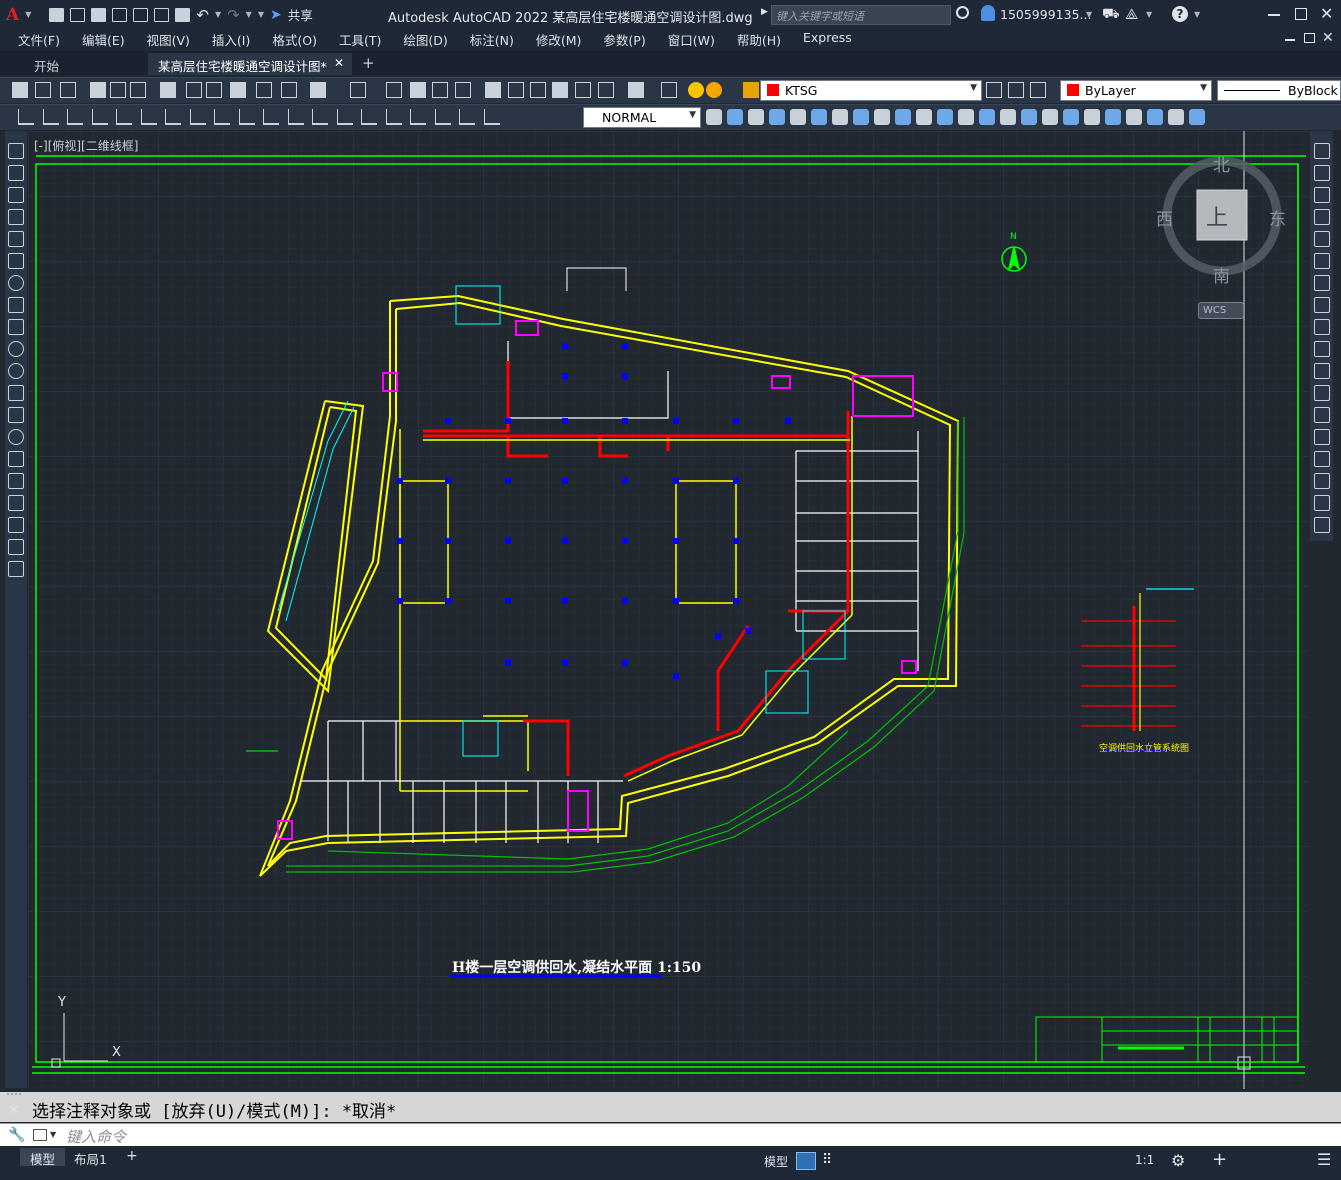 This screenshot has width=1341, height=1180. I want to click on jogged-linear-icon, so click(418, 117).